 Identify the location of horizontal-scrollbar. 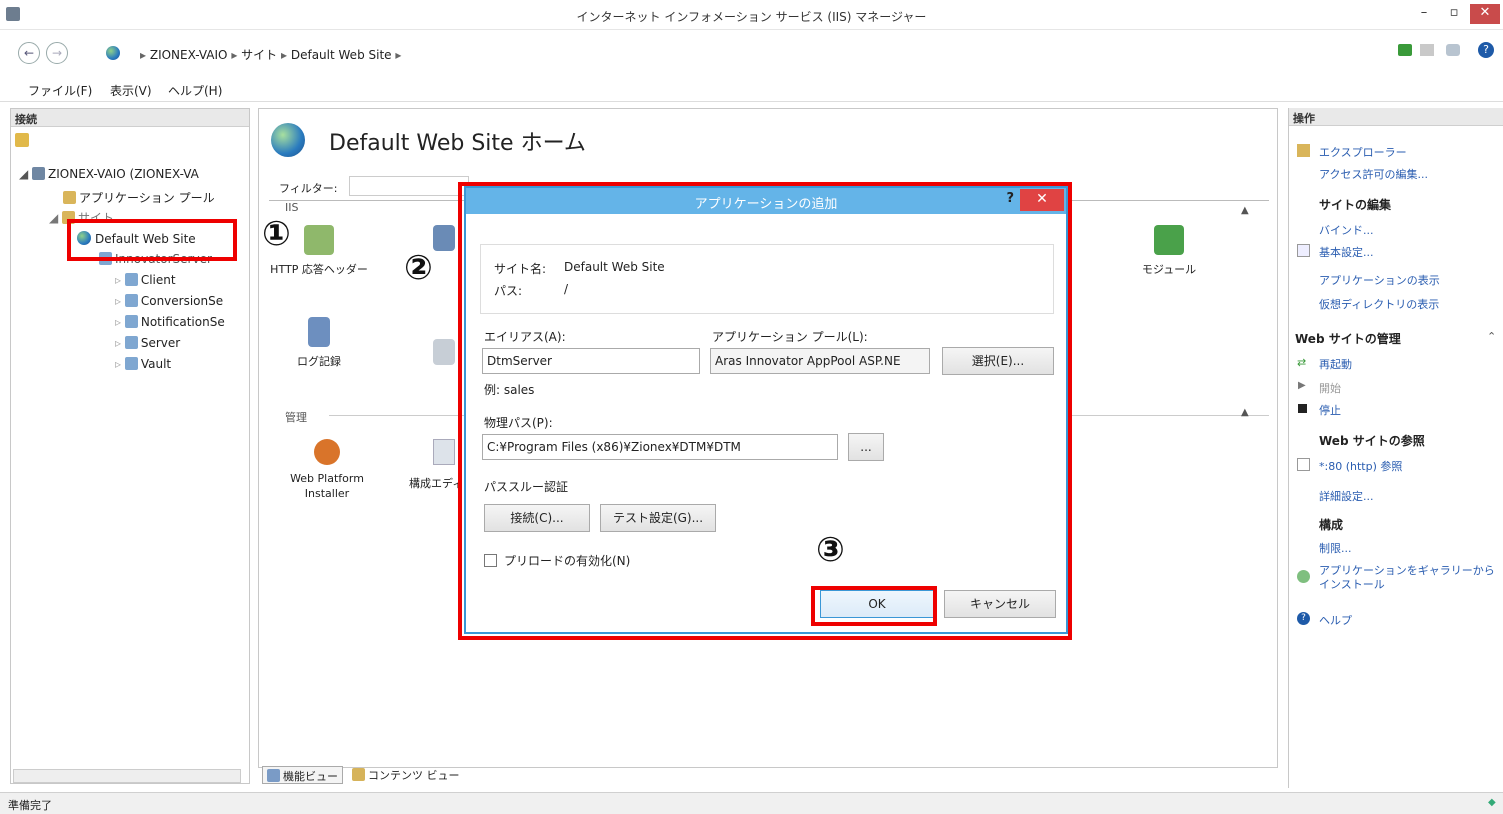
(127, 776).